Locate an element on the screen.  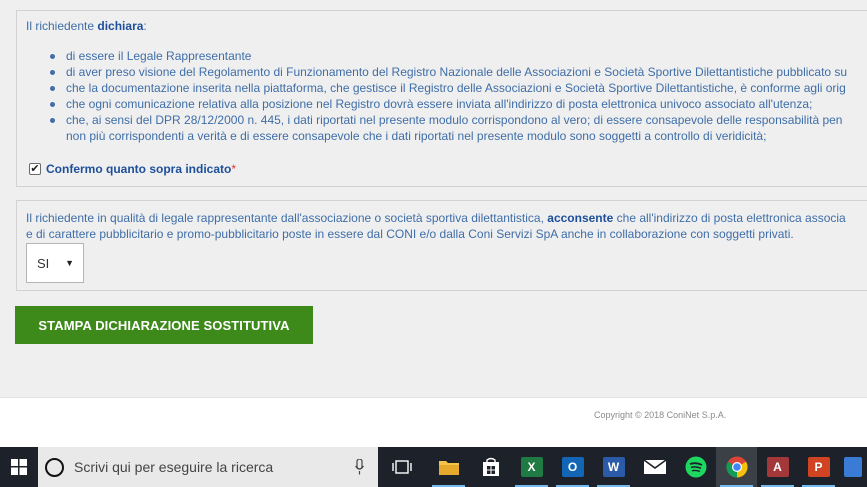
task-view-icon is located at coordinates (401, 467).